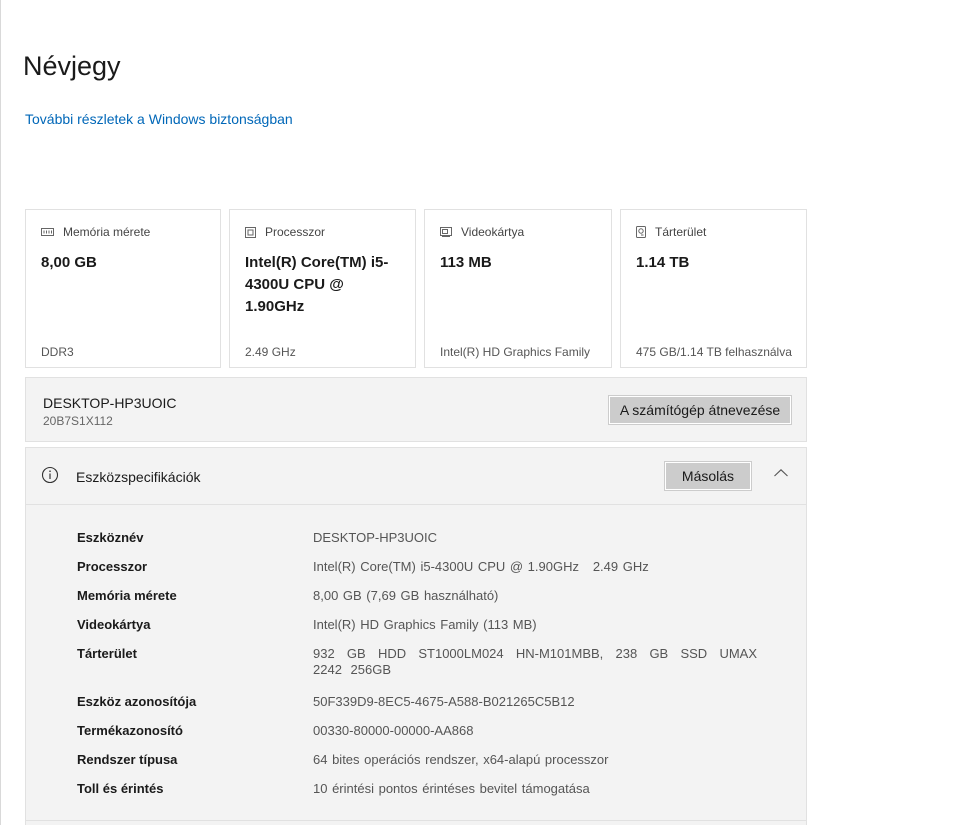  Describe the element at coordinates (72, 66) in the screenshot. I see `page-title: Névjegy` at that location.